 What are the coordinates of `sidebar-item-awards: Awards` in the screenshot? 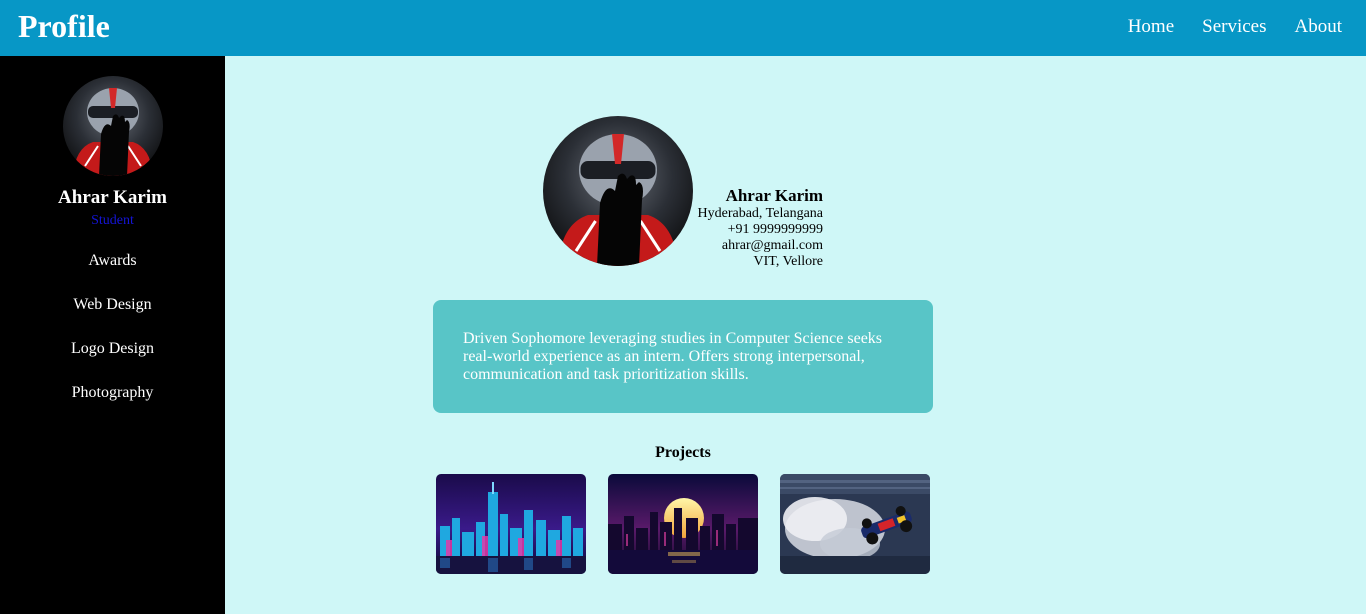 It's located at (112, 274).